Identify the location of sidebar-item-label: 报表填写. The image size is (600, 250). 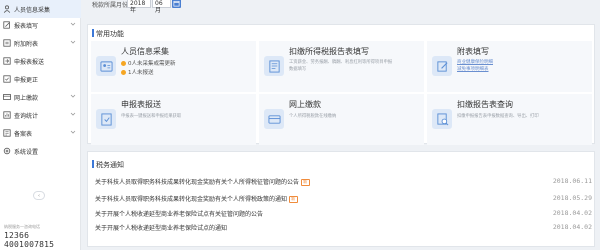
(26, 26).